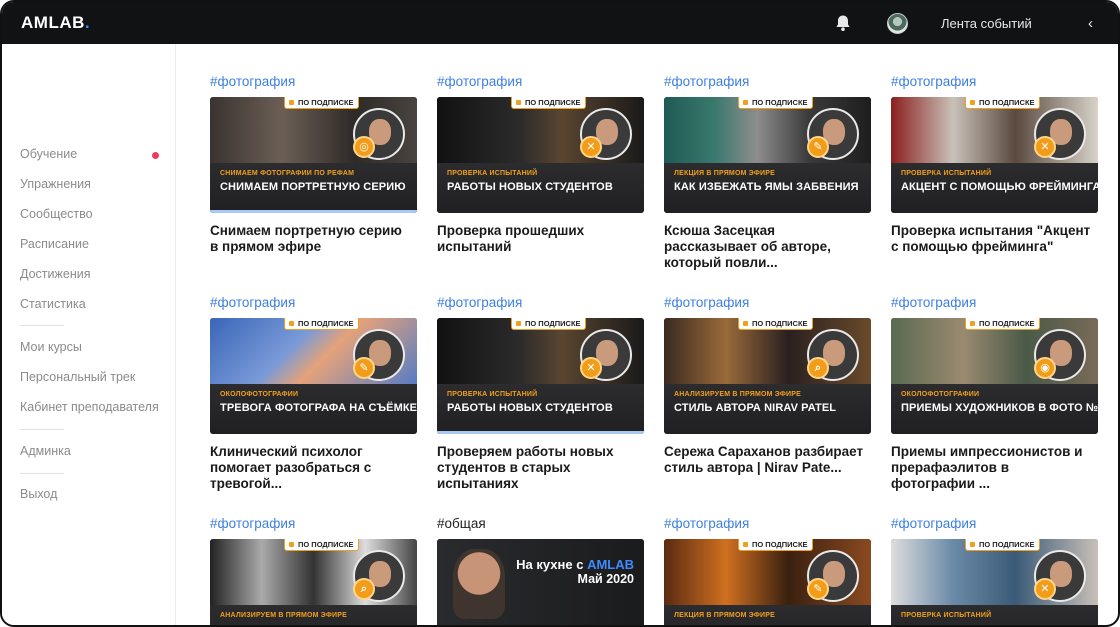  Describe the element at coordinates (530, 187) in the screenshot. I see `thumbnail-title: РАБОТЫ НОВЫХ СТУДЕНТОВ` at that location.